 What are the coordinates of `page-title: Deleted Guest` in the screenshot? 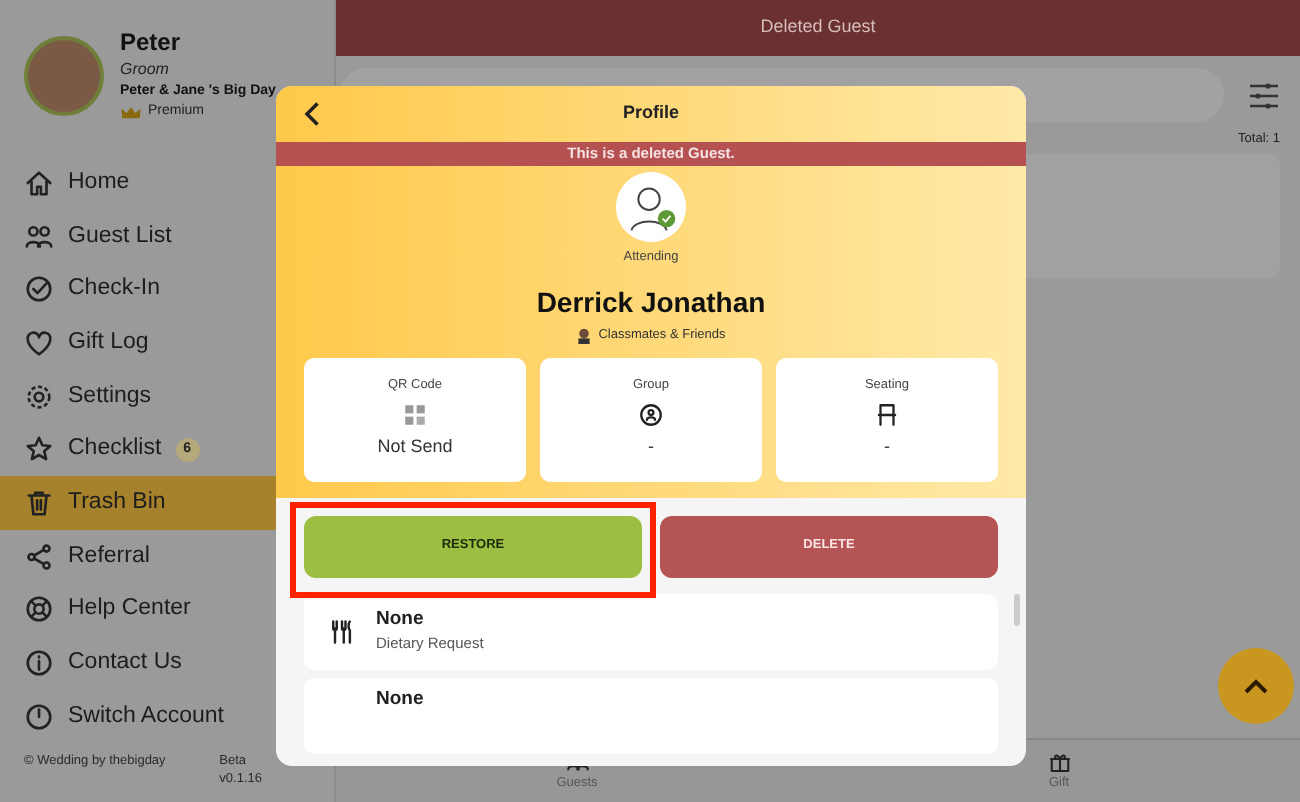 It's located at (818, 28).